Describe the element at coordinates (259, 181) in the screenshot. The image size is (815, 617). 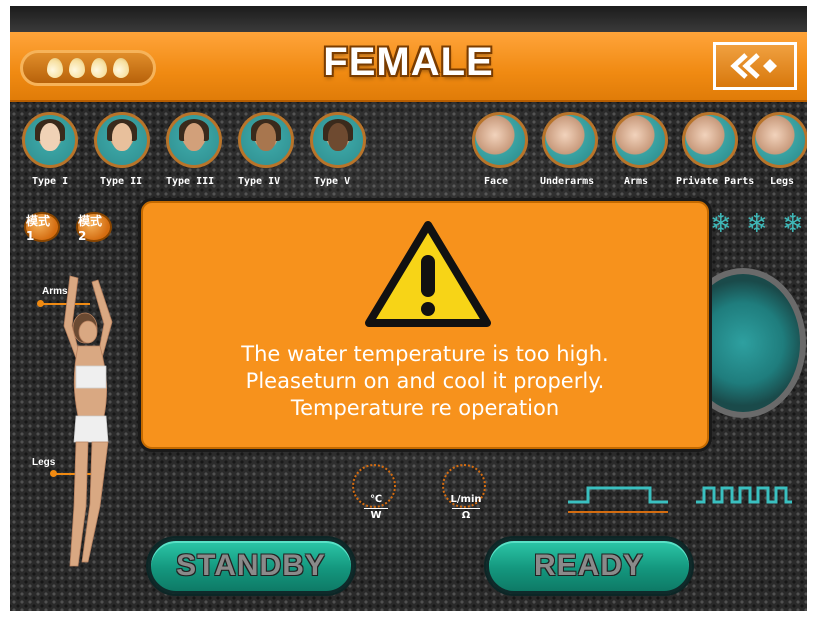
I see `skin-type-label: Type IV` at that location.